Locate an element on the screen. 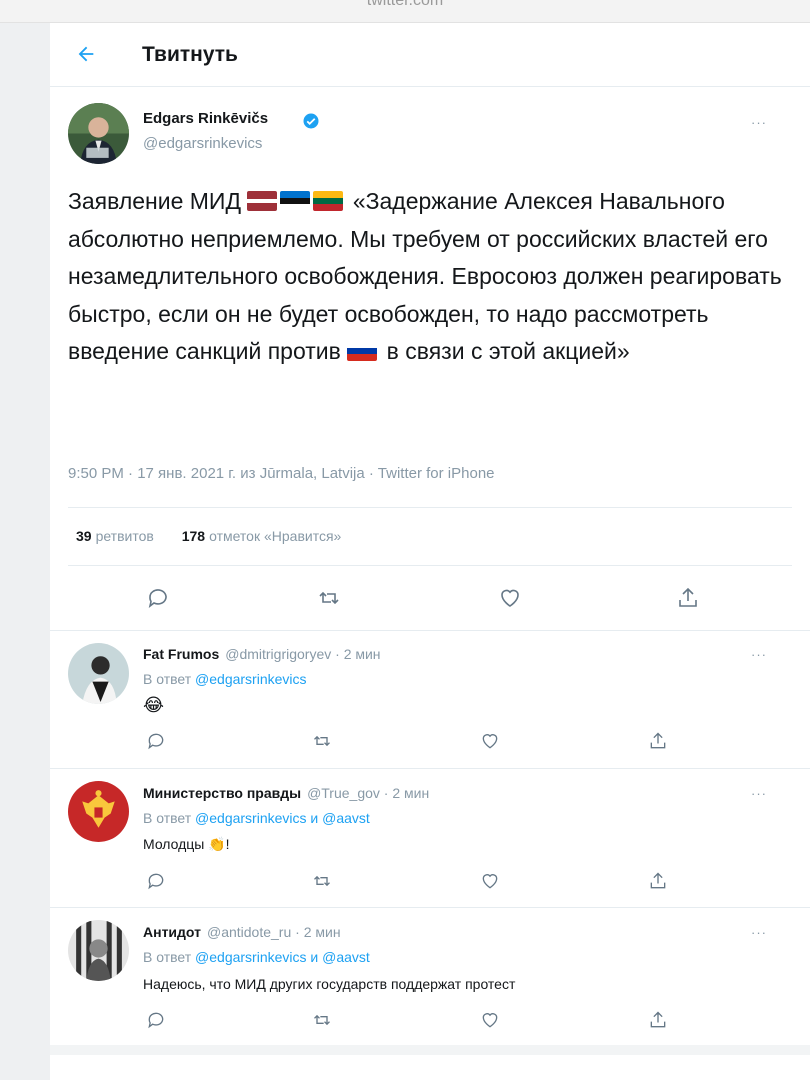  reply-name: Министерство правды is located at coordinates (222, 793).